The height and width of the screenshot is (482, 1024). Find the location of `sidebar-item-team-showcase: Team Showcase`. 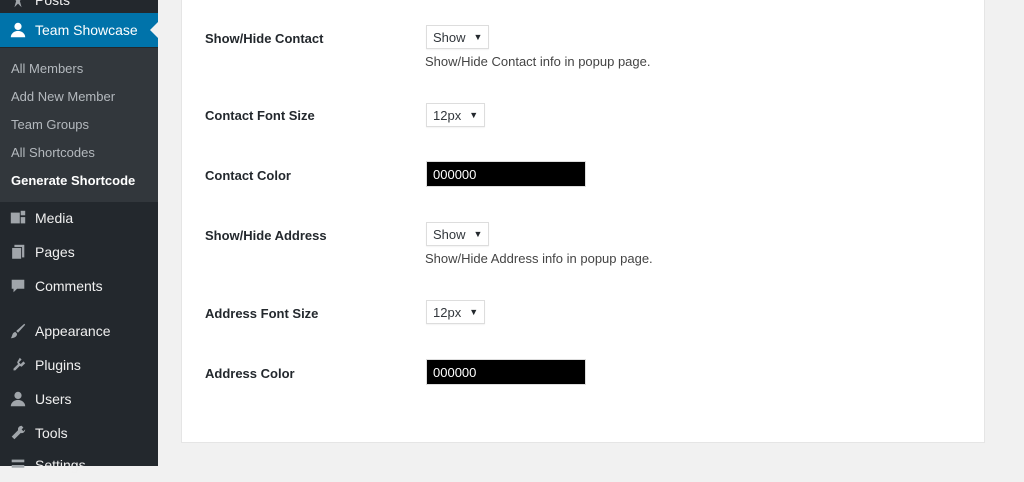

sidebar-item-team-showcase: Team Showcase is located at coordinates (79, 30).